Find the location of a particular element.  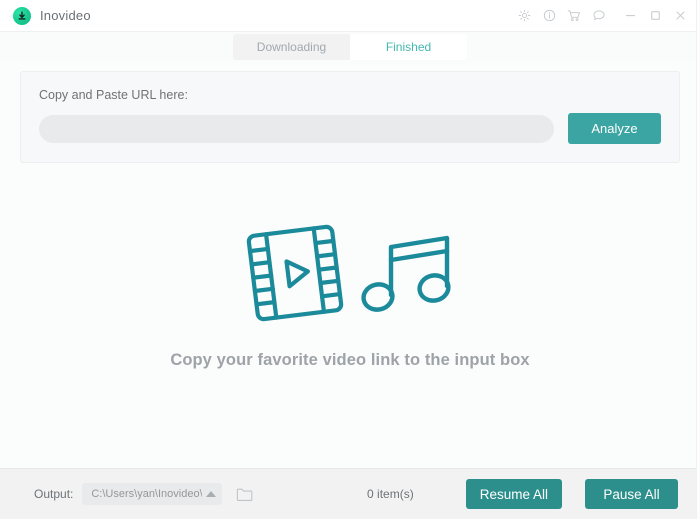

chat-bubble-icon is located at coordinates (599, 16).